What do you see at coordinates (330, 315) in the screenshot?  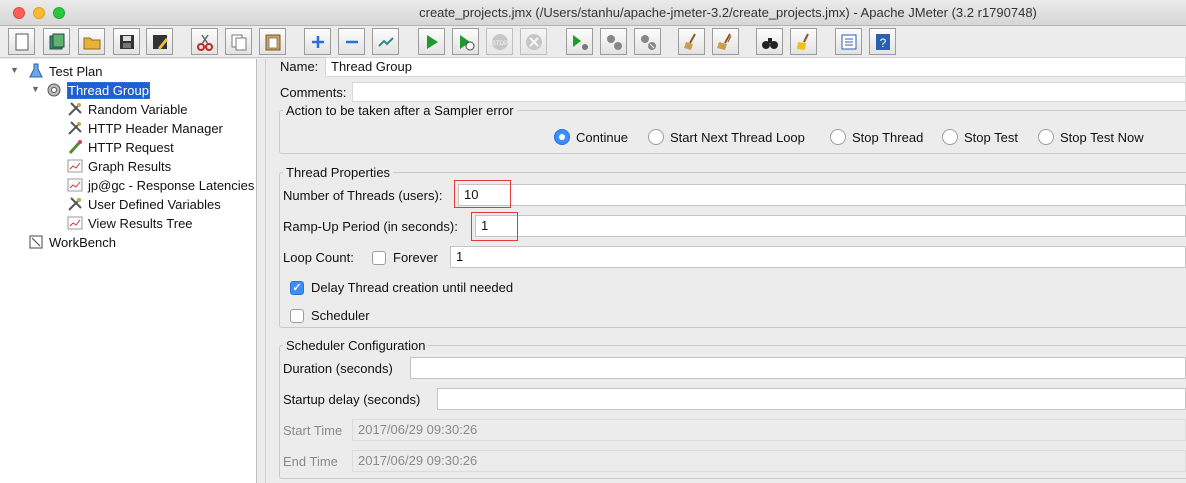 I see `scheduler-checkbox: Scheduler` at bounding box center [330, 315].